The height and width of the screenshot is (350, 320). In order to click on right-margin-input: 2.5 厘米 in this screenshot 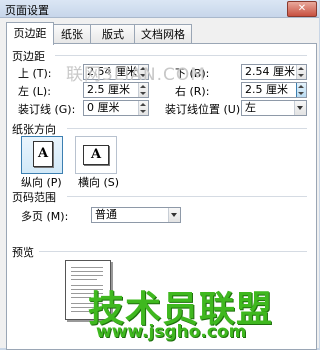, I will do `click(274, 90)`.